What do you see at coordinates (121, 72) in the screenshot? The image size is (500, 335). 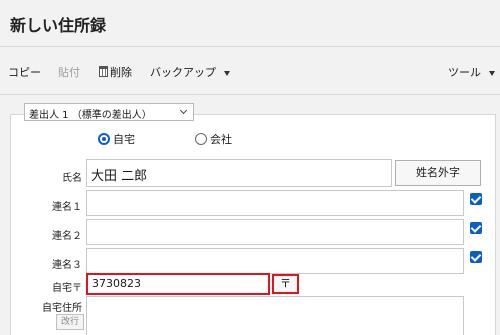 I see `delete-label: 削除` at bounding box center [121, 72].